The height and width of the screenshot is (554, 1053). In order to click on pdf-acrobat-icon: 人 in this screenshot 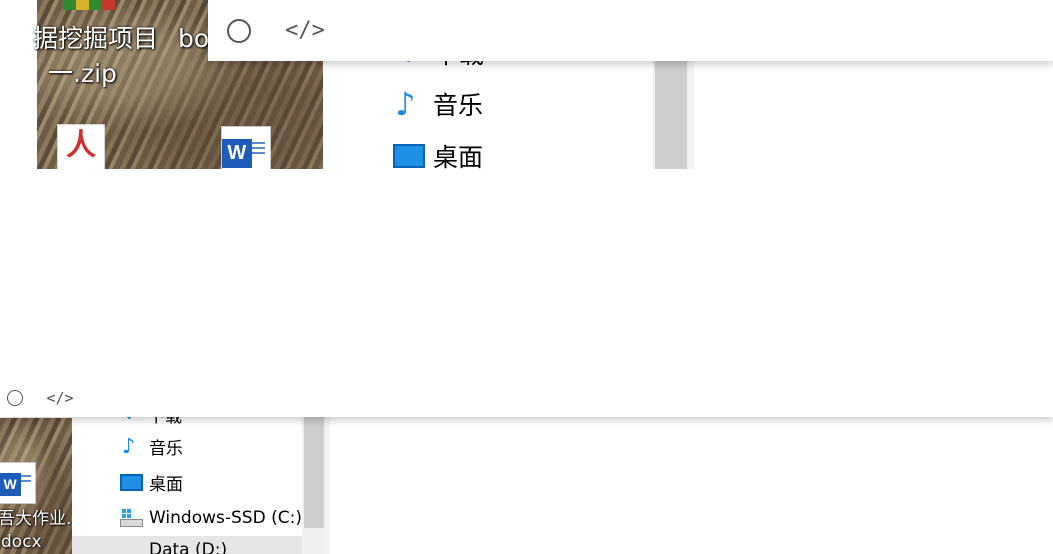, I will do `click(81, 145)`.